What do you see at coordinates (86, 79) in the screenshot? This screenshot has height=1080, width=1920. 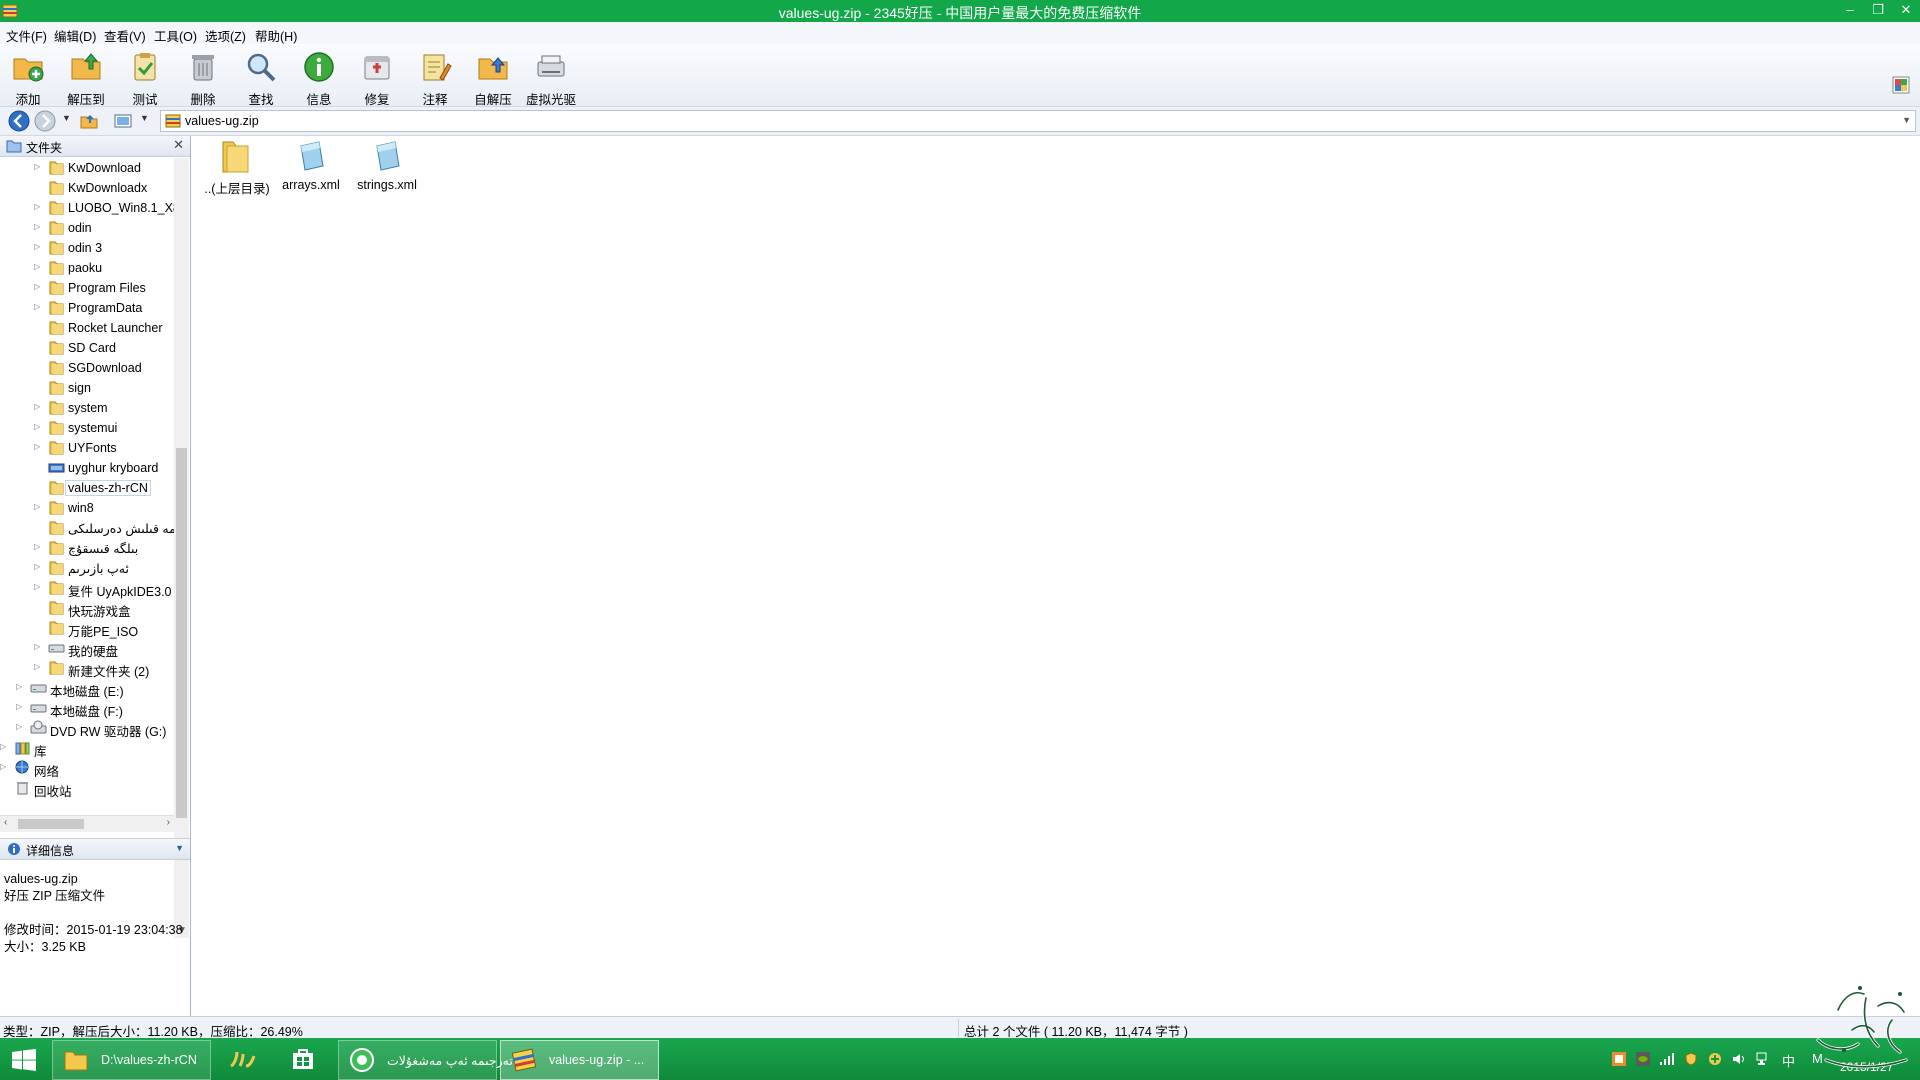 I see `extract-button: 解压到` at bounding box center [86, 79].